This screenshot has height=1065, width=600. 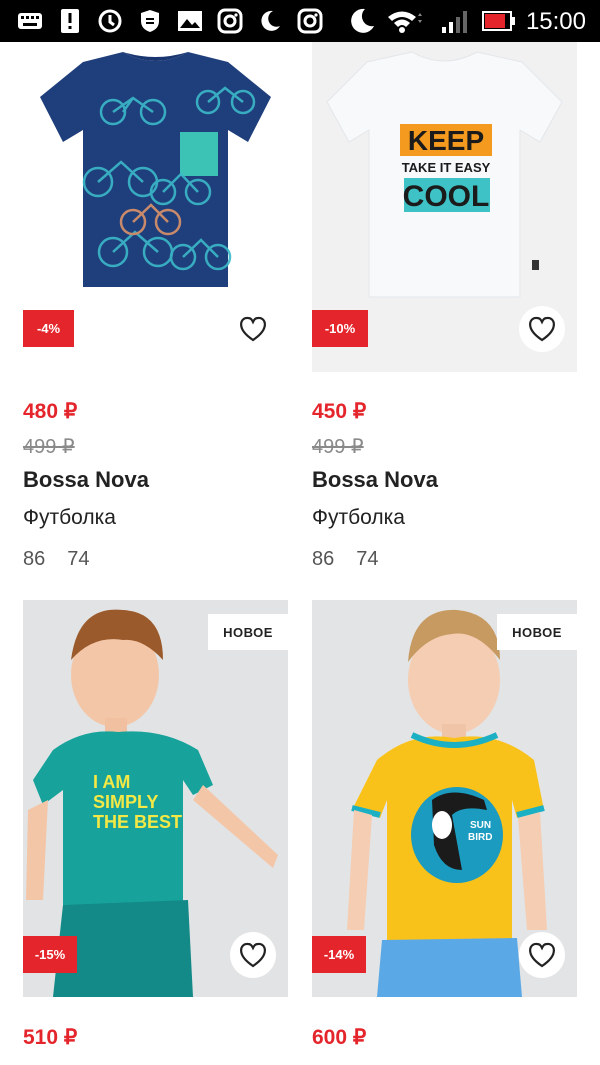 What do you see at coordinates (446, 167) in the screenshot?
I see `print-take-it-easy: TAKE IT EASY` at bounding box center [446, 167].